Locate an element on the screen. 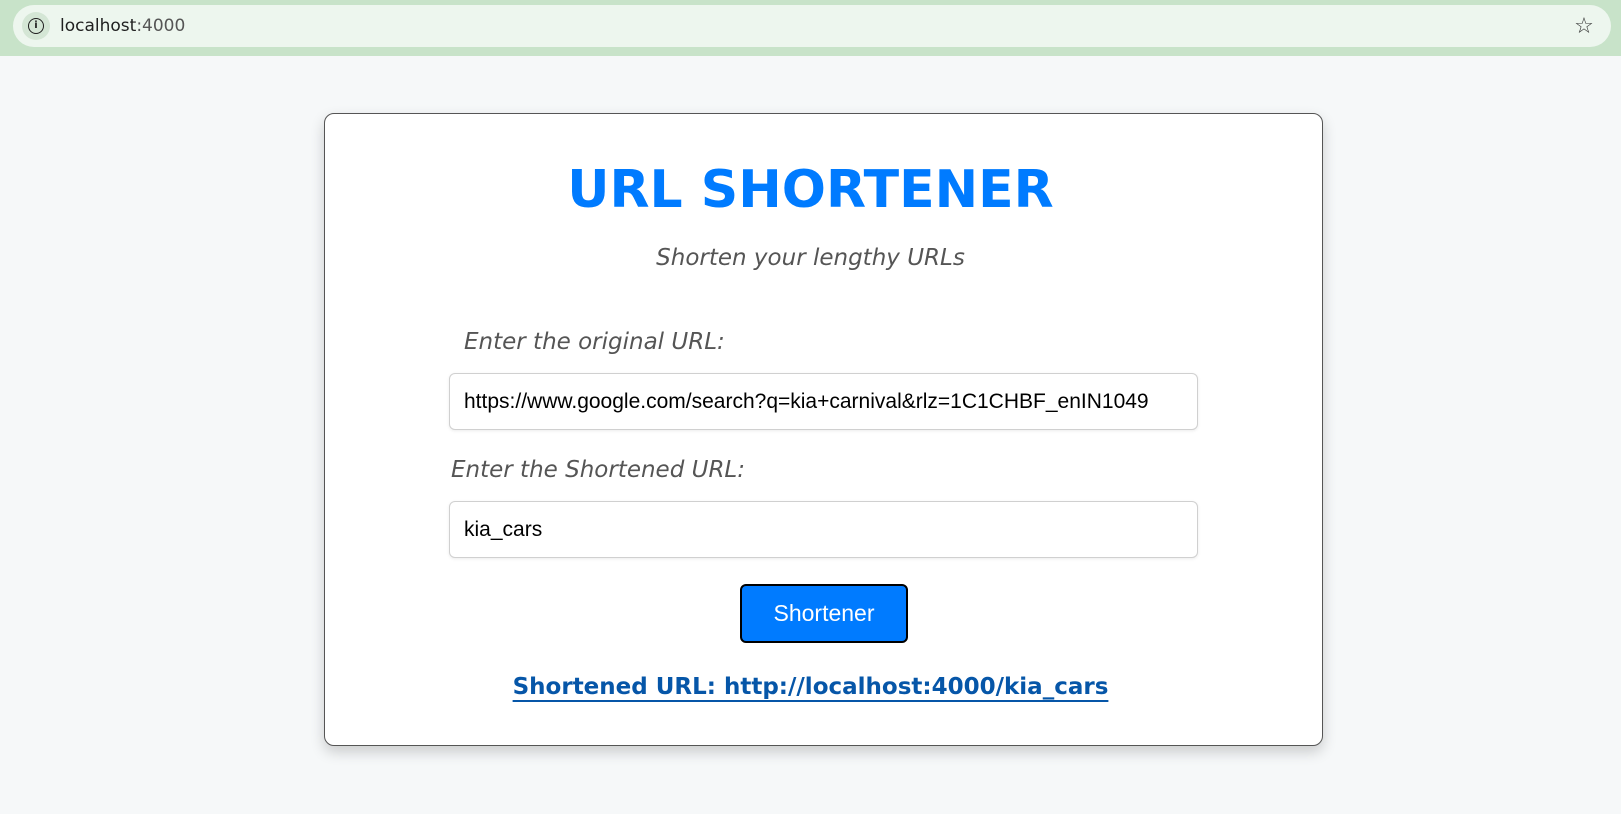  browser-toolbar: i localhost:4000 ☆ is located at coordinates (810, 28).